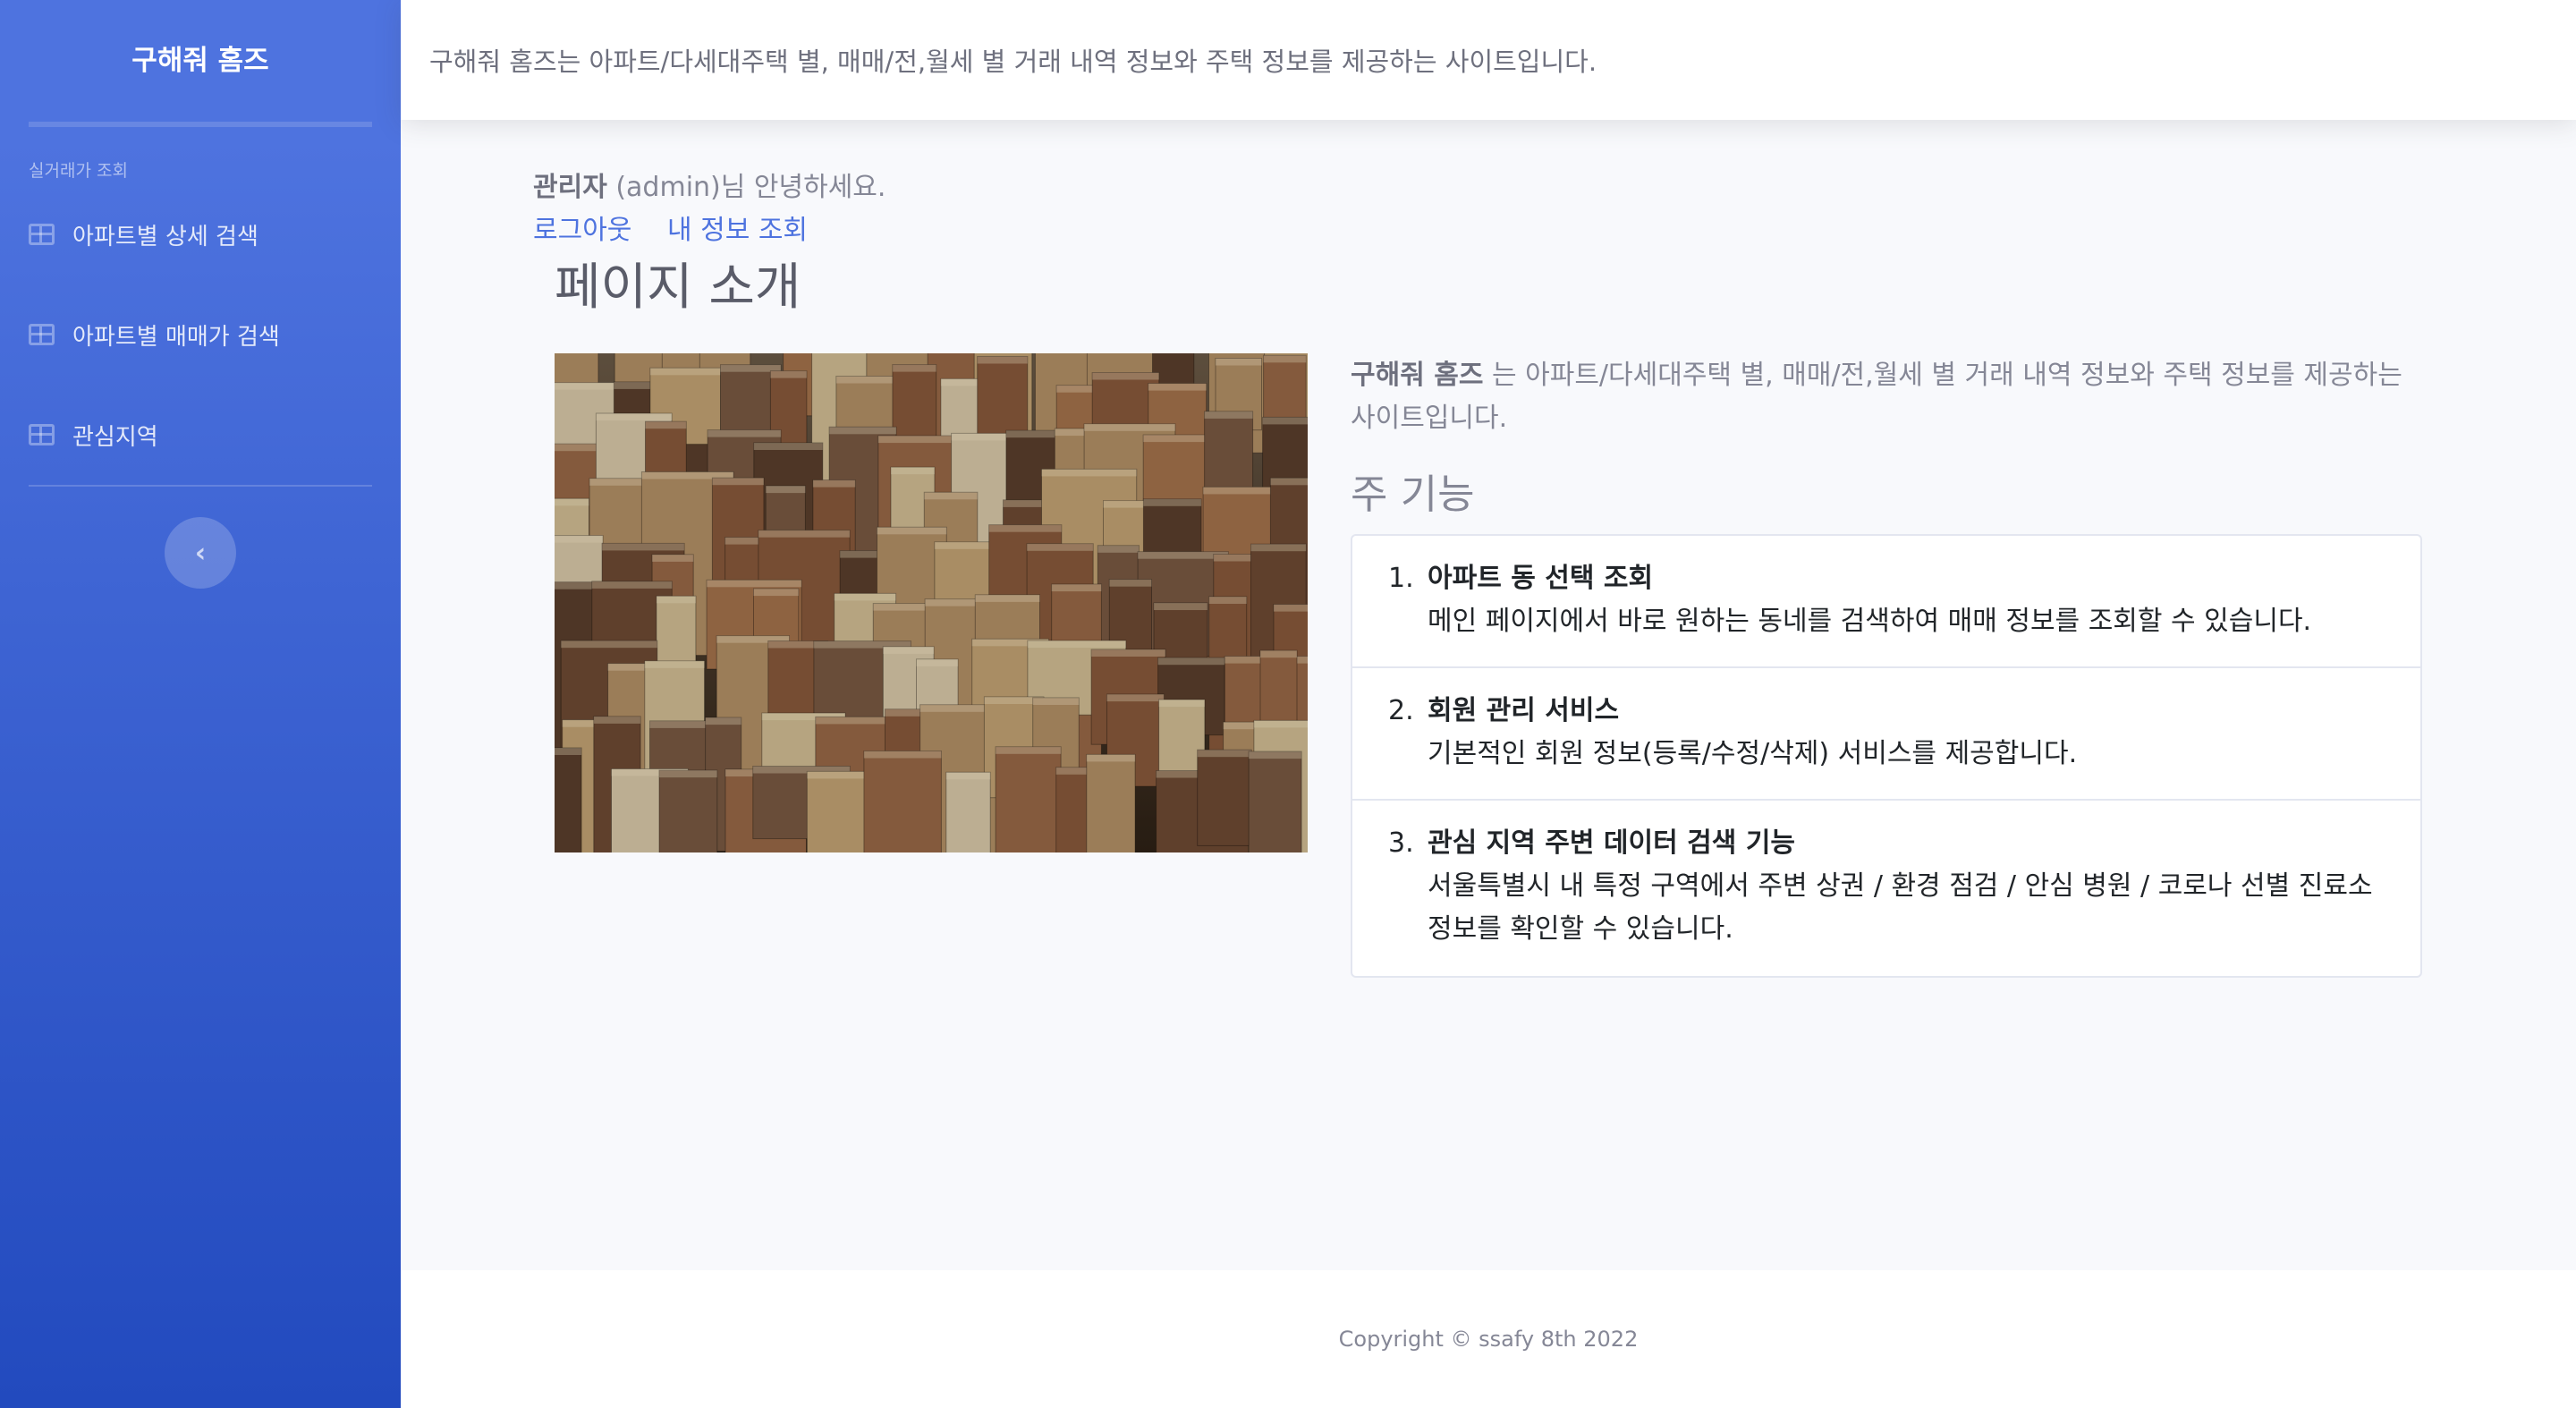 The width and height of the screenshot is (2576, 1408). I want to click on feature-title: 회원 관리 서비스, so click(1524, 710).